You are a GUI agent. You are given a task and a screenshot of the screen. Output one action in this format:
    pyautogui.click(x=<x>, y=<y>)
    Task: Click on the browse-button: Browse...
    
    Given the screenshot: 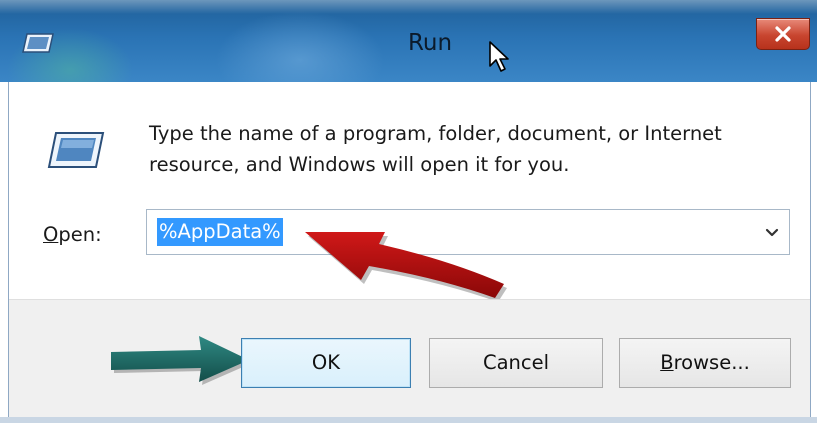 What is the action you would take?
    pyautogui.click(x=705, y=363)
    